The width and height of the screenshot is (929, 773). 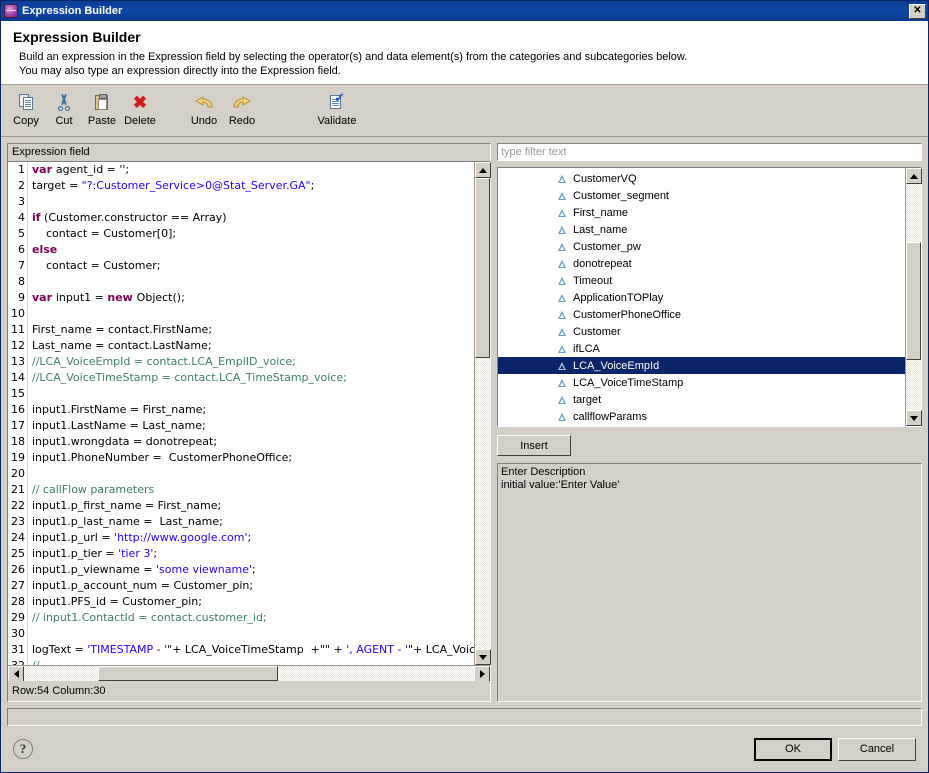 I want to click on code-line: 15, so click(x=241, y=394).